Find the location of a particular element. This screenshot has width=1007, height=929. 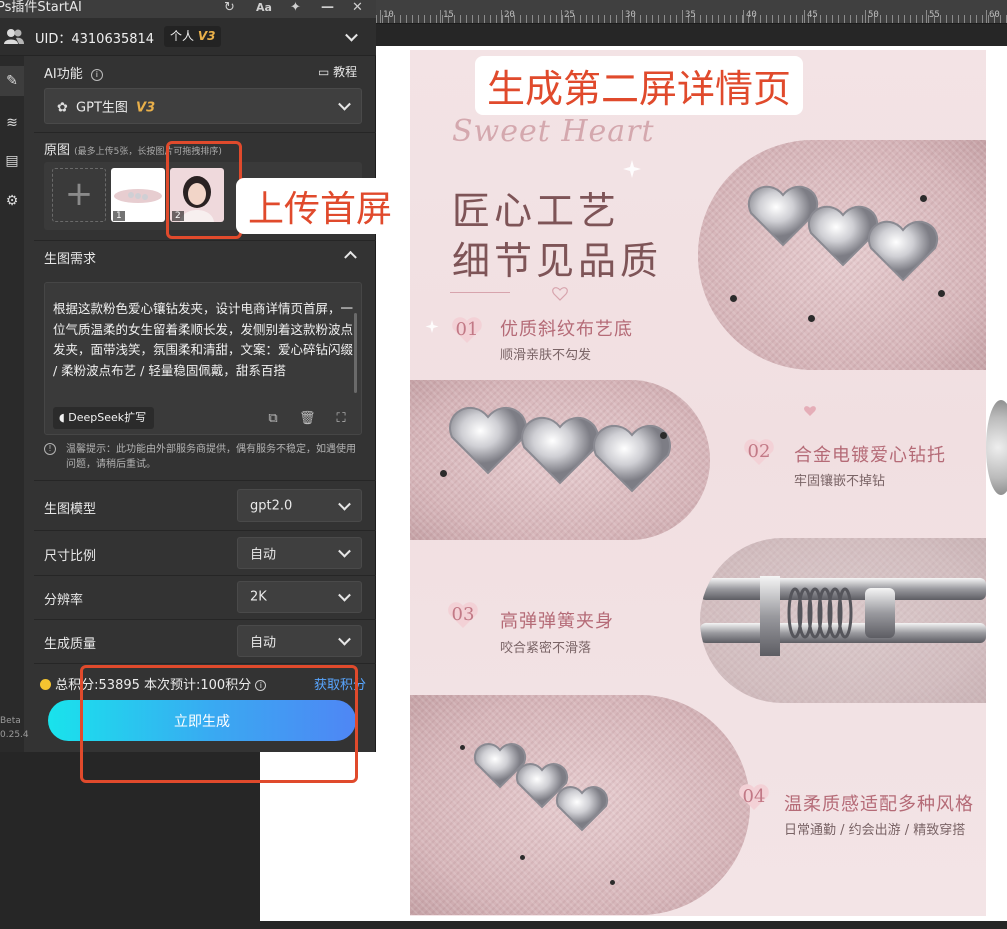

resolution-select: 2K is located at coordinates (299, 597).